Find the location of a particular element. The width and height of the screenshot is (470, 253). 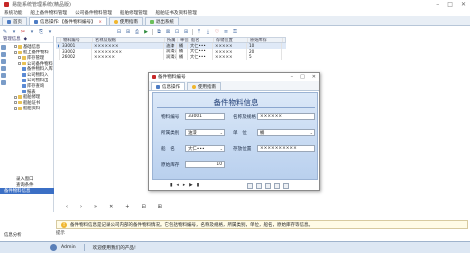

name-field: ×××××× is located at coordinates (286, 116).